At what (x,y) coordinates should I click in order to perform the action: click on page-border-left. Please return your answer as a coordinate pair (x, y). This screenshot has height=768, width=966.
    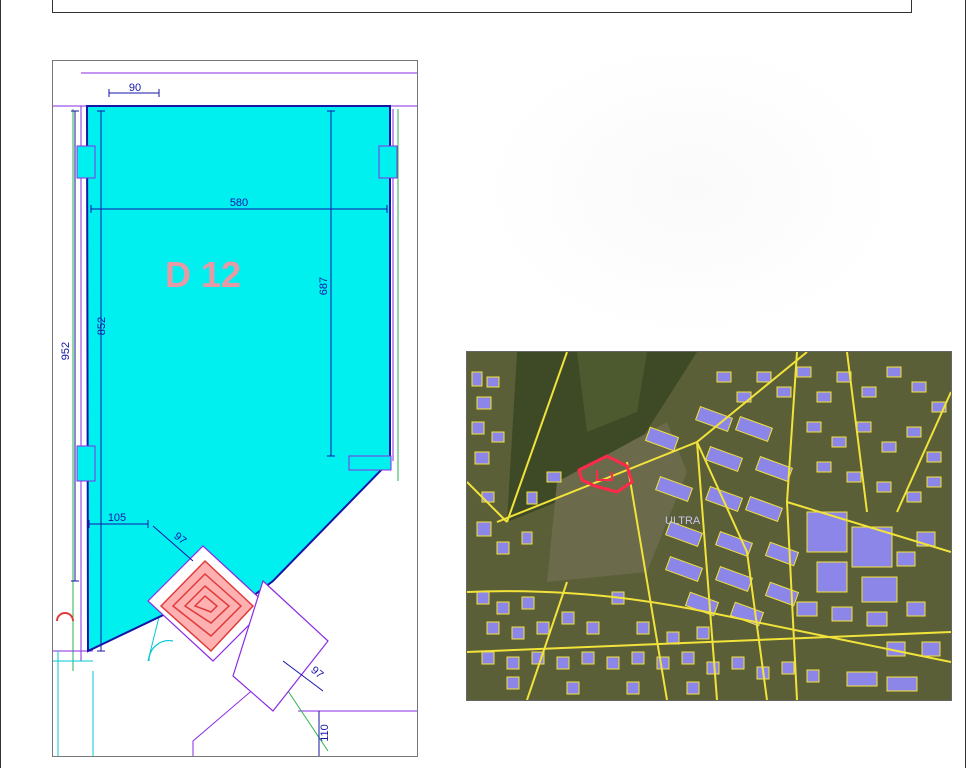
    Looking at the image, I should click on (0, 384).